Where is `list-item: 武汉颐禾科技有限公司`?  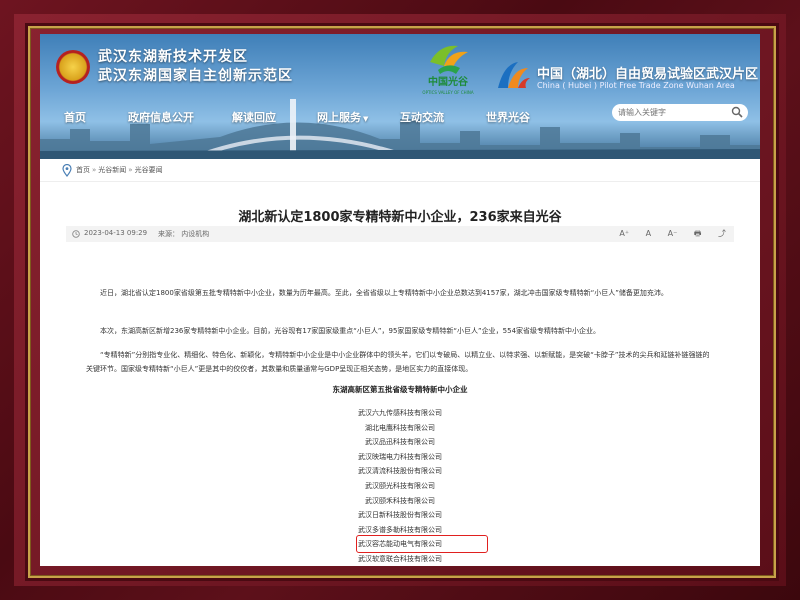 list-item: 武汉颐禾科技有限公司 is located at coordinates (400, 500).